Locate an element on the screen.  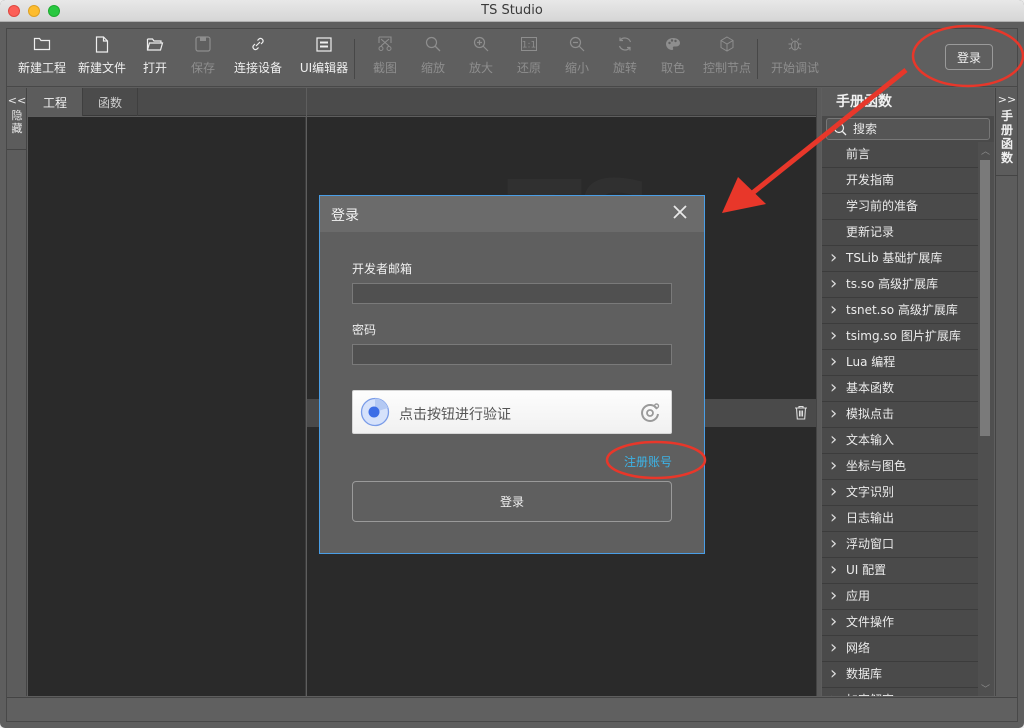
new-project-button: 新建工程 is located at coordinates (42, 58).